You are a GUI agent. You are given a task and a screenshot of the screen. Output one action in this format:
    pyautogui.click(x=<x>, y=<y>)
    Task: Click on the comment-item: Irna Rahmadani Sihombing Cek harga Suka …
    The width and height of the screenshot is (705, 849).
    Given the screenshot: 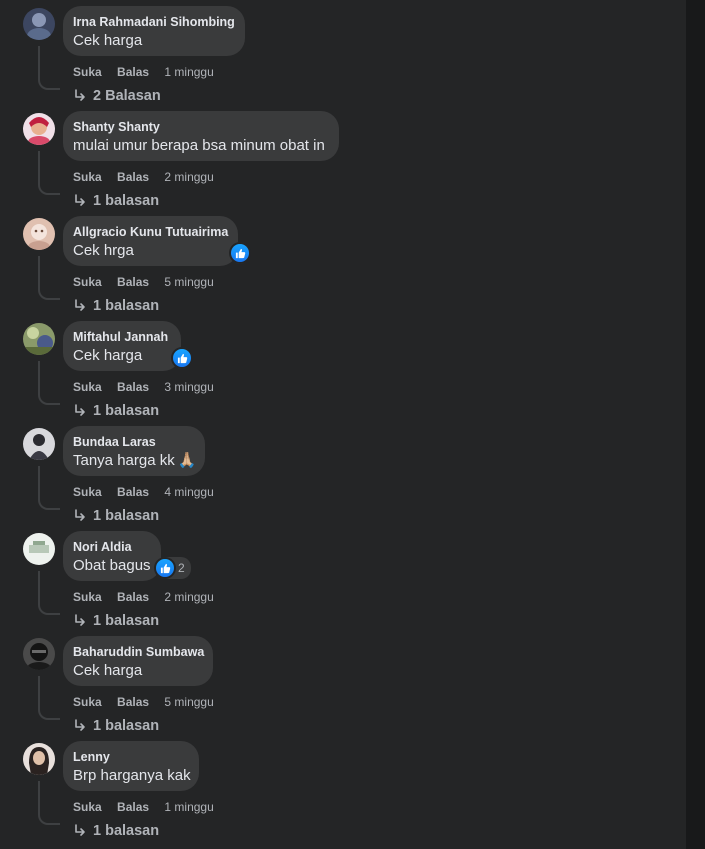 What is the action you would take?
    pyautogui.click(x=343, y=58)
    